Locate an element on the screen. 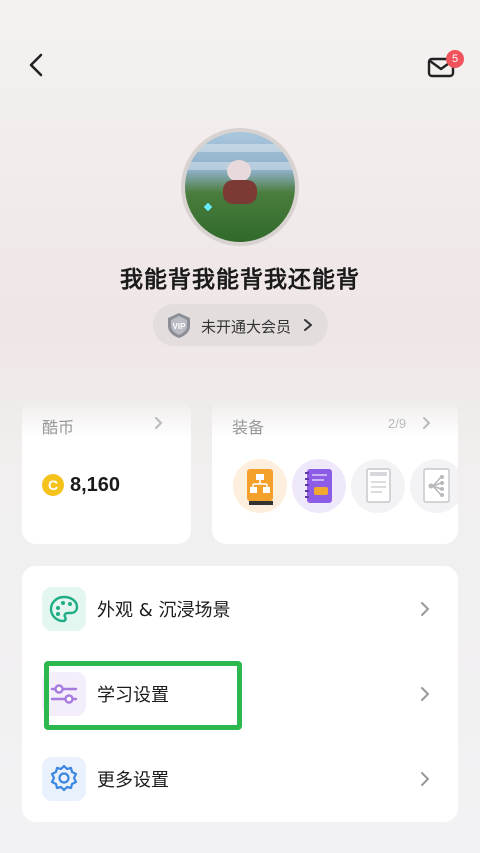  username: 我能背我能背我还能背 is located at coordinates (240, 280).